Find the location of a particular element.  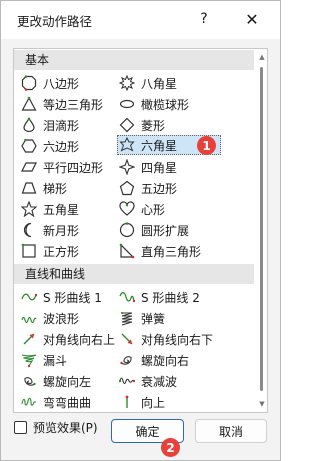

path-option-parallelogram: 平行四边形 is located at coordinates (62, 167).